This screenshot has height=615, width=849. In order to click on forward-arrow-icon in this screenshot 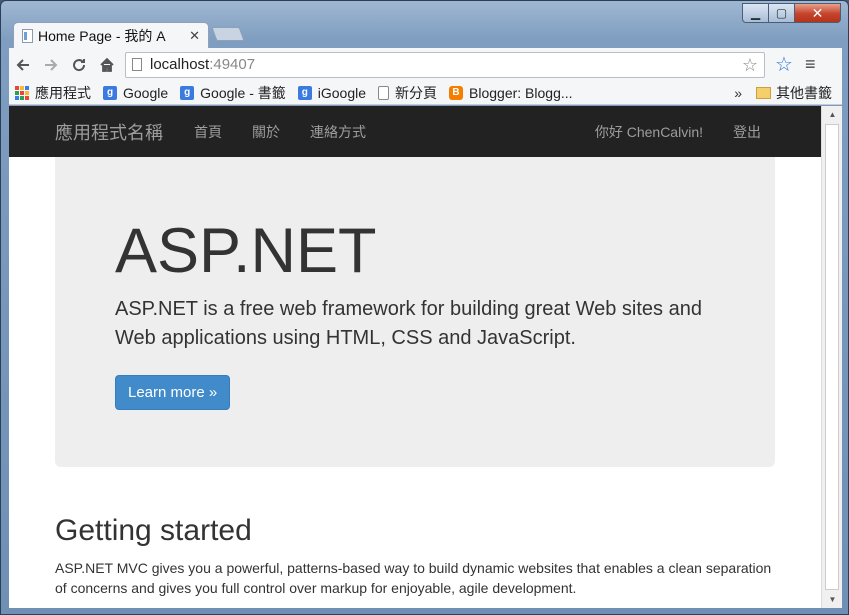, I will do `click(51, 64)`.